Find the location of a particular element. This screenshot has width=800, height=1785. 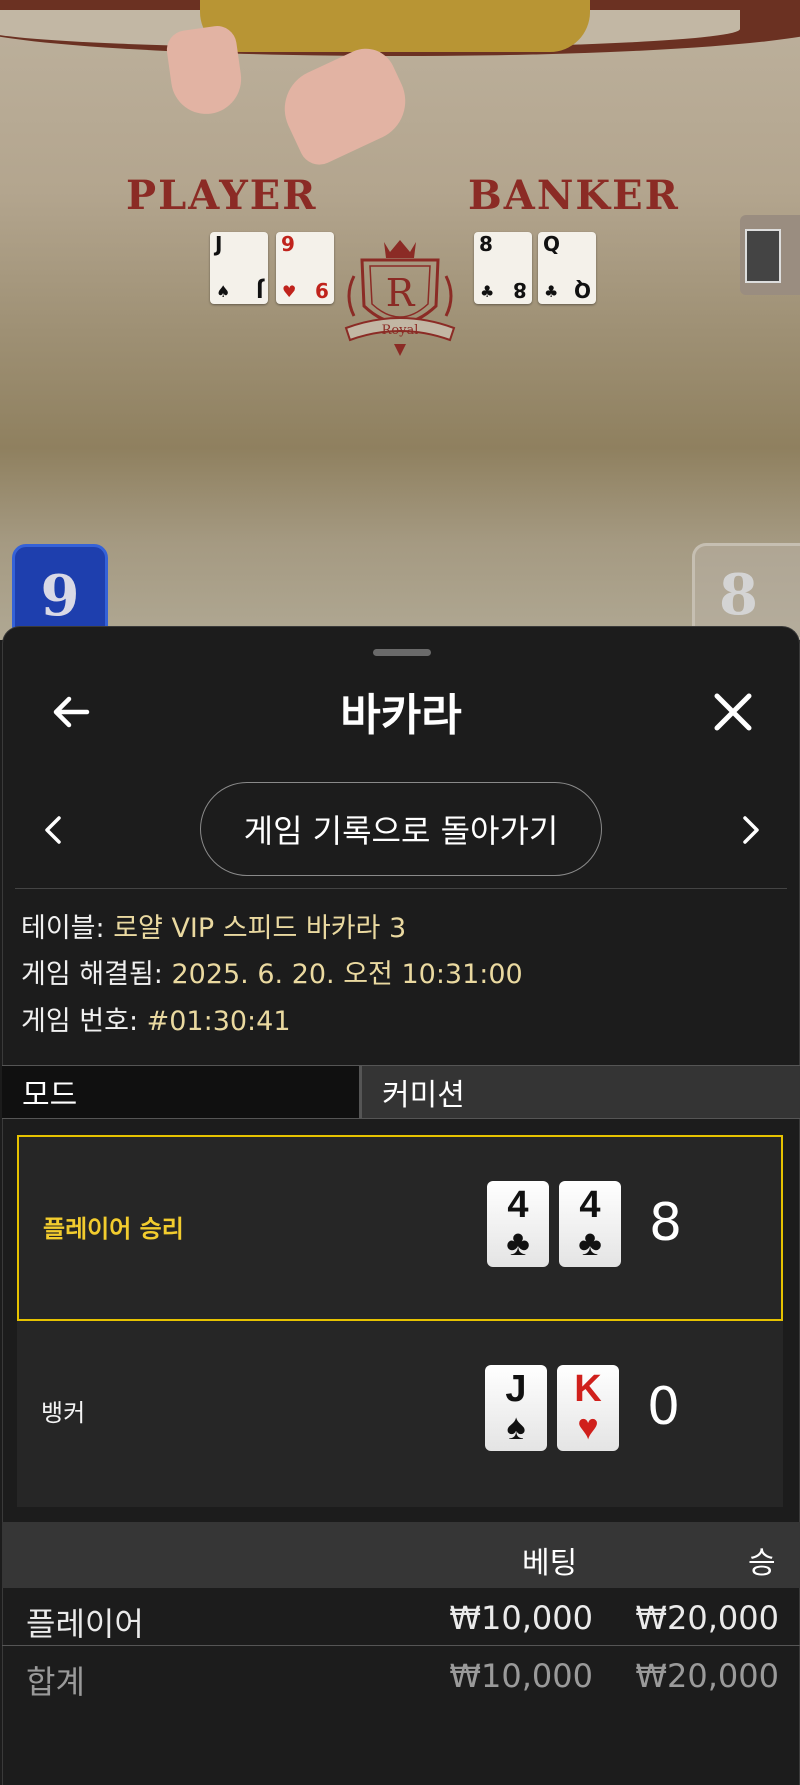

close-button is located at coordinates (733, 712).